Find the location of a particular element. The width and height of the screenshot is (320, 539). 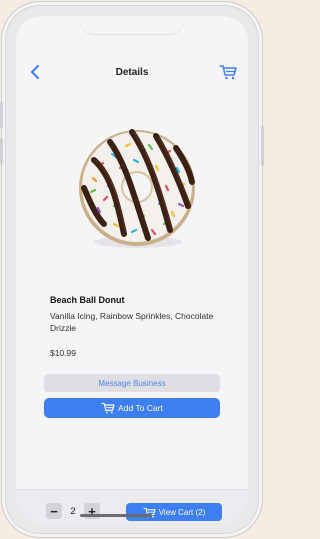

donut-image is located at coordinates (137, 188).